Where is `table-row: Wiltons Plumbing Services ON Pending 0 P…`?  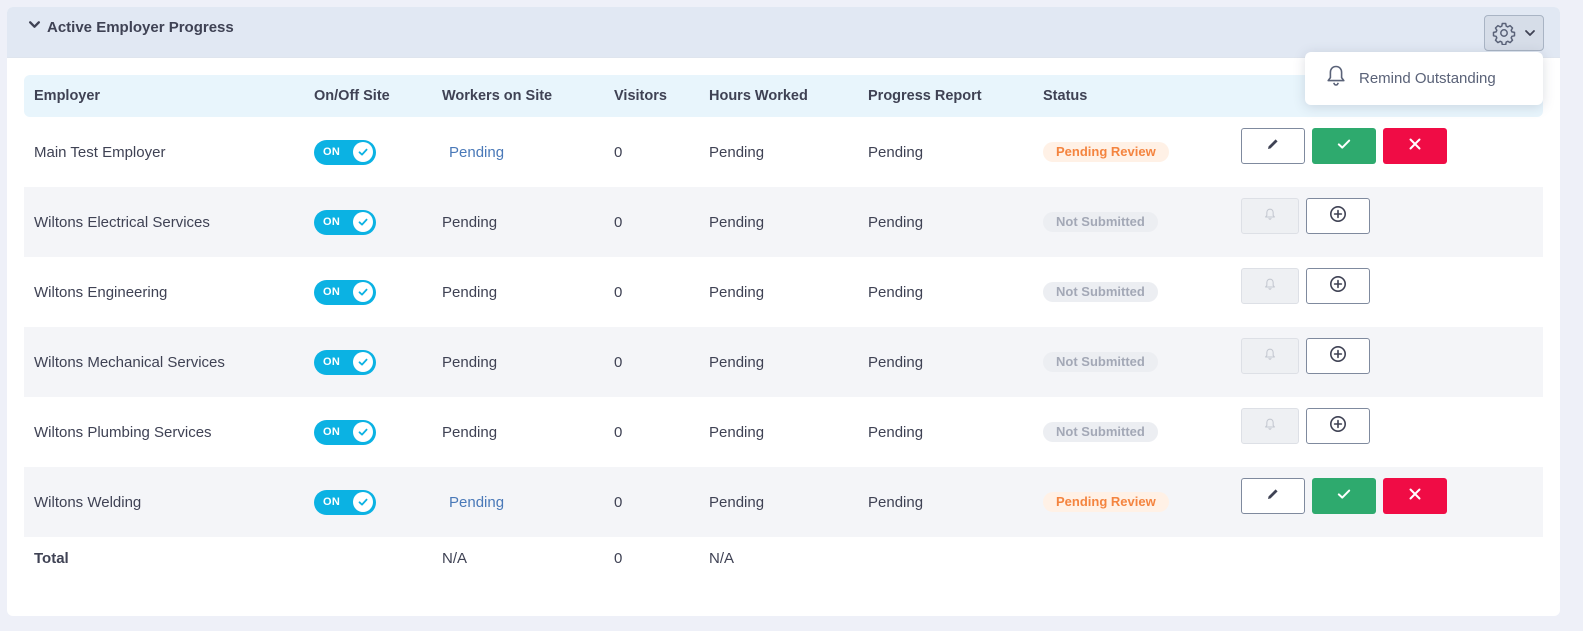
table-row: Wiltons Plumbing Services ON Pending 0 P… is located at coordinates (783, 432).